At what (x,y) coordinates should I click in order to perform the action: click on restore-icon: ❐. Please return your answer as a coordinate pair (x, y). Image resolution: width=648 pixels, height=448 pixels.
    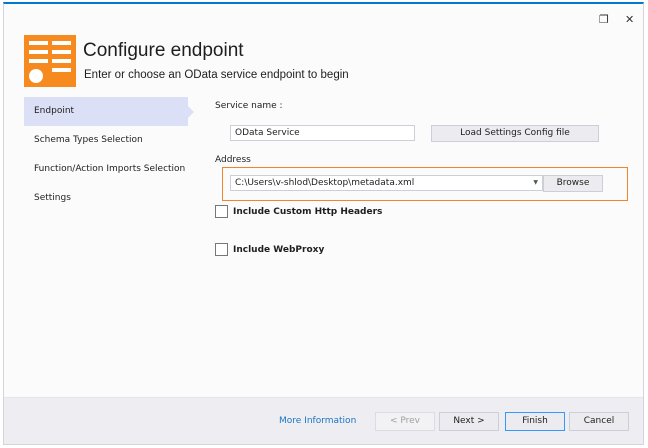
    Looking at the image, I should click on (604, 19).